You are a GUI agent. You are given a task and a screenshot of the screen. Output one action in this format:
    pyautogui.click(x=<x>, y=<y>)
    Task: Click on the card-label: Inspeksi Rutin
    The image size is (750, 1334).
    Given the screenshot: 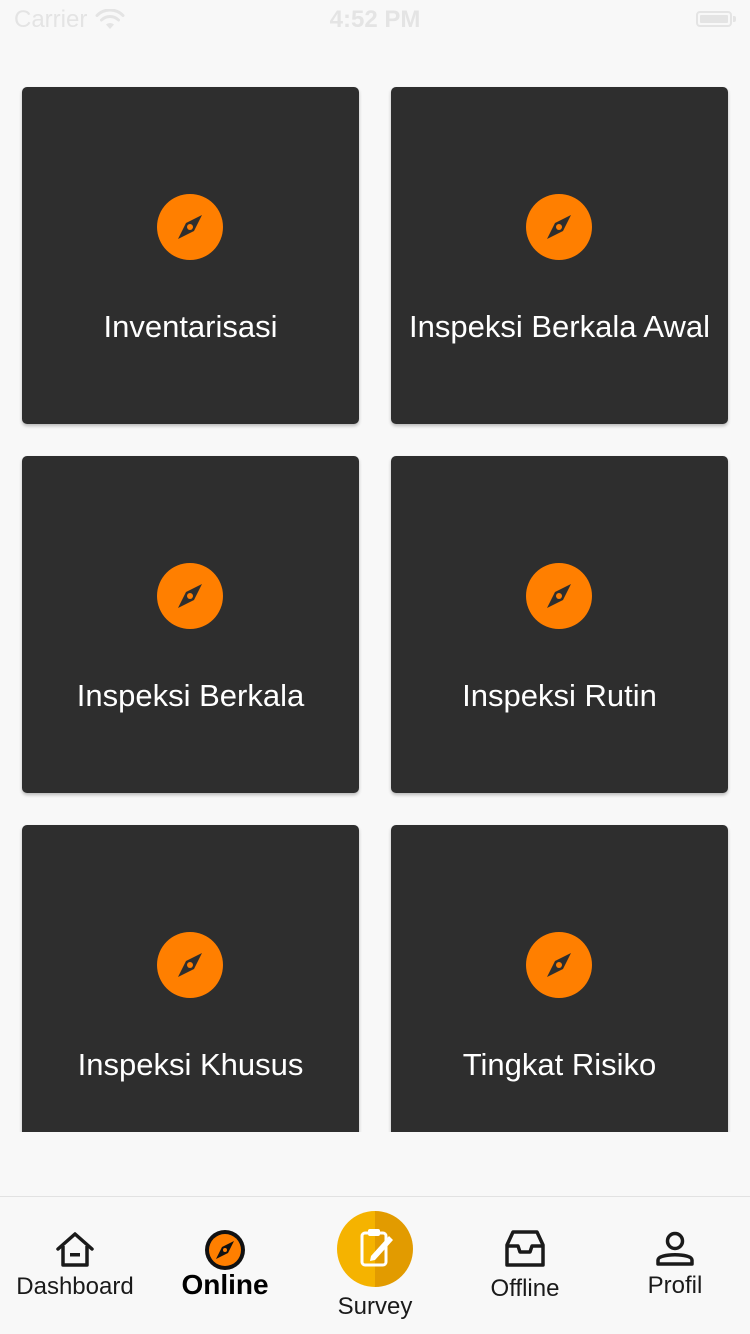 What is the action you would take?
    pyautogui.click(x=559, y=695)
    